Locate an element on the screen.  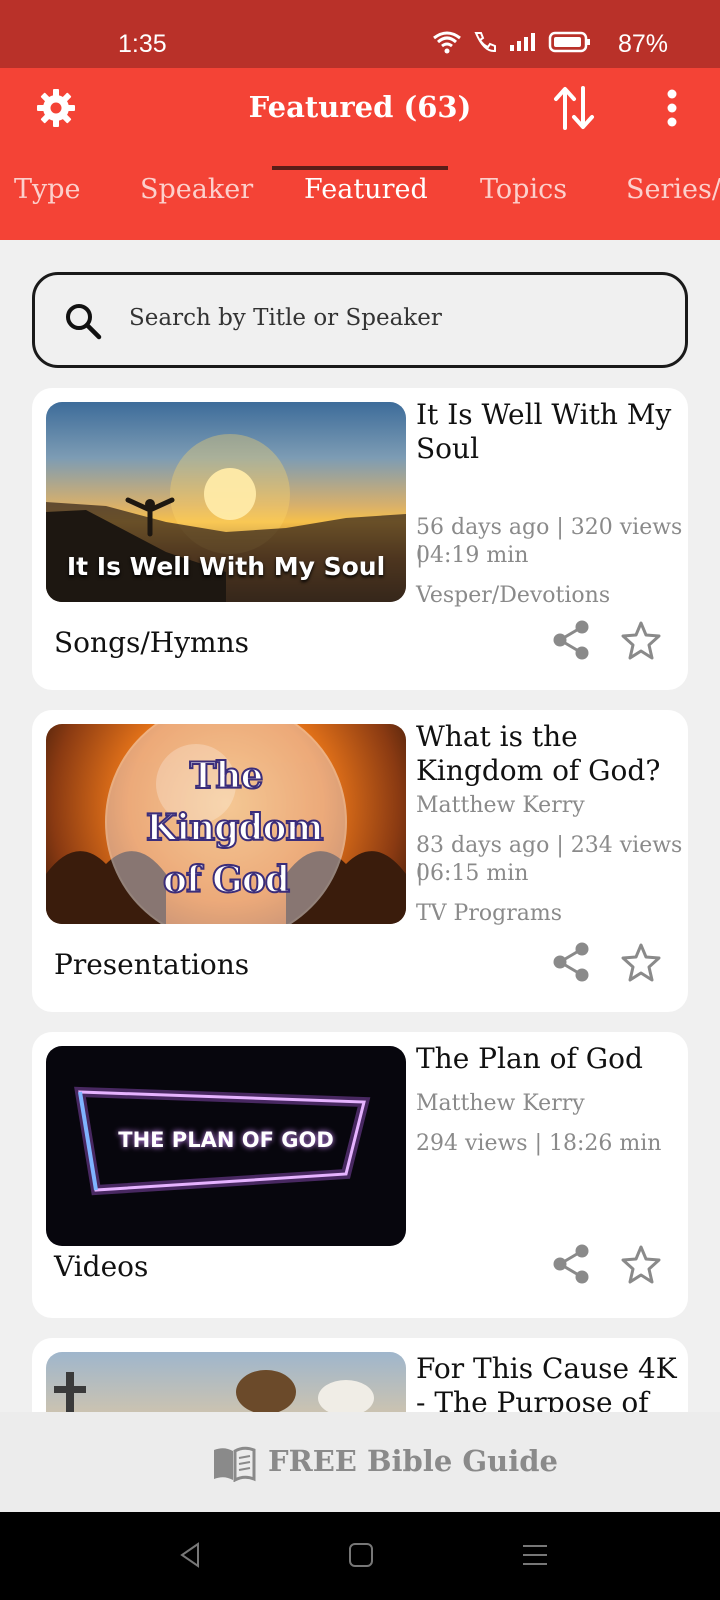
tab-bar: Type Speaker Featured Topics Series/C is located at coordinates (360, 204).